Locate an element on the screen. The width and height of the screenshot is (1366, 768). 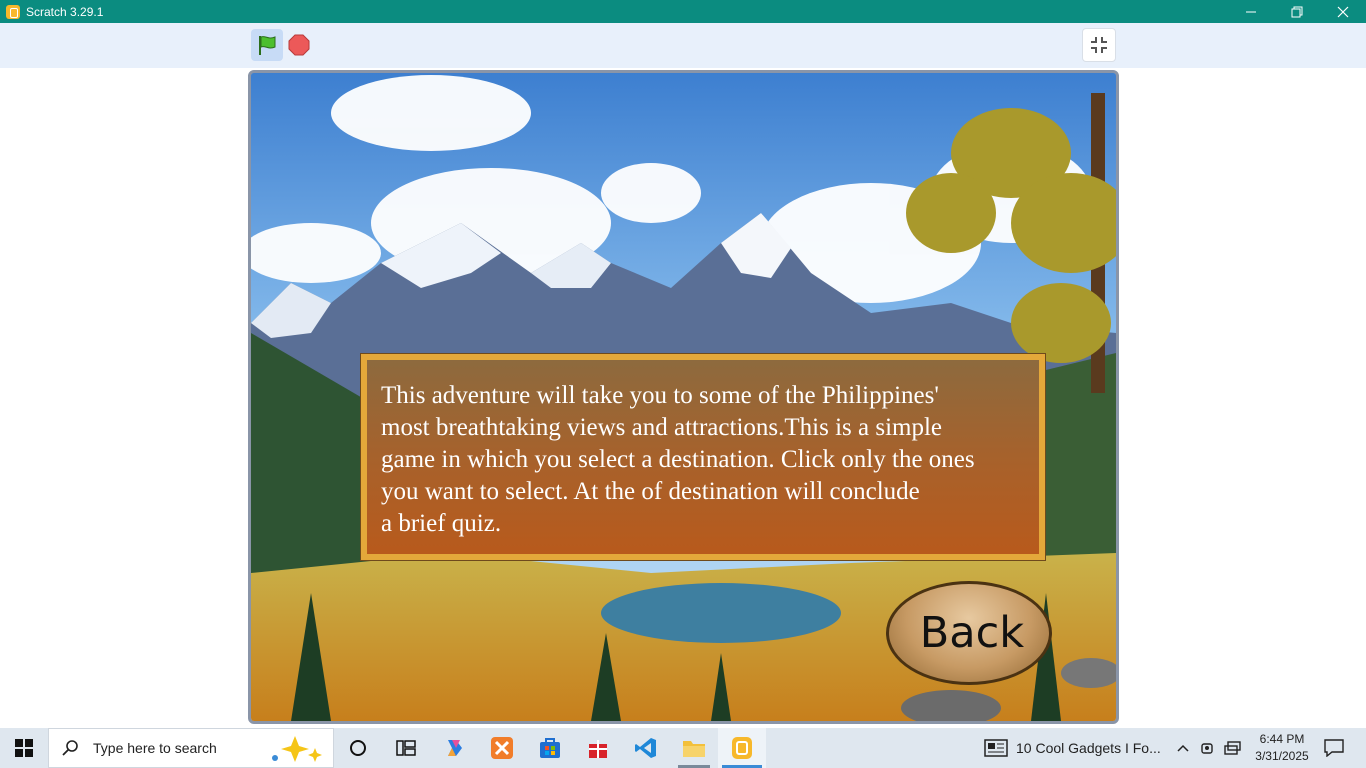
scratch-icon is located at coordinates (742, 748).